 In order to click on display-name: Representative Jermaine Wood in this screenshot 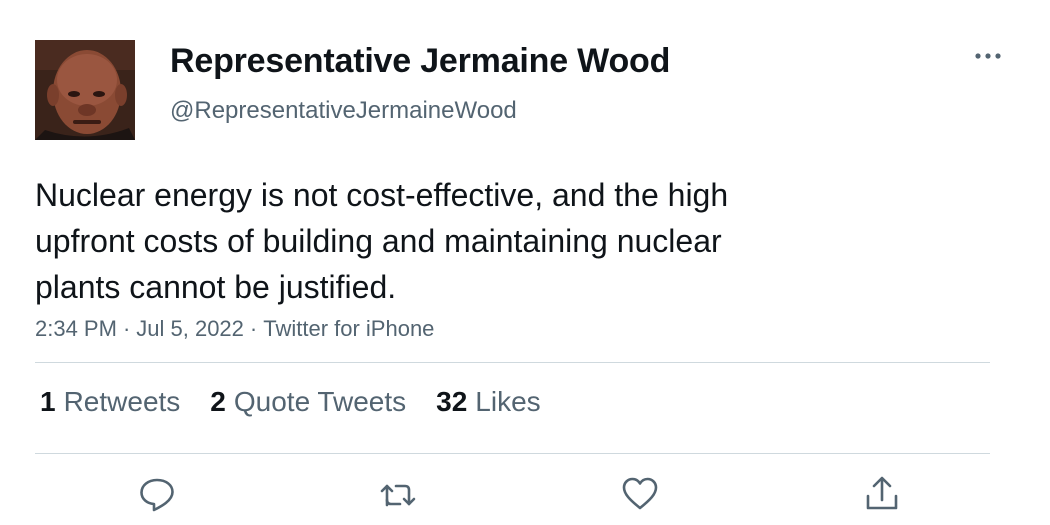, I will do `click(420, 61)`.